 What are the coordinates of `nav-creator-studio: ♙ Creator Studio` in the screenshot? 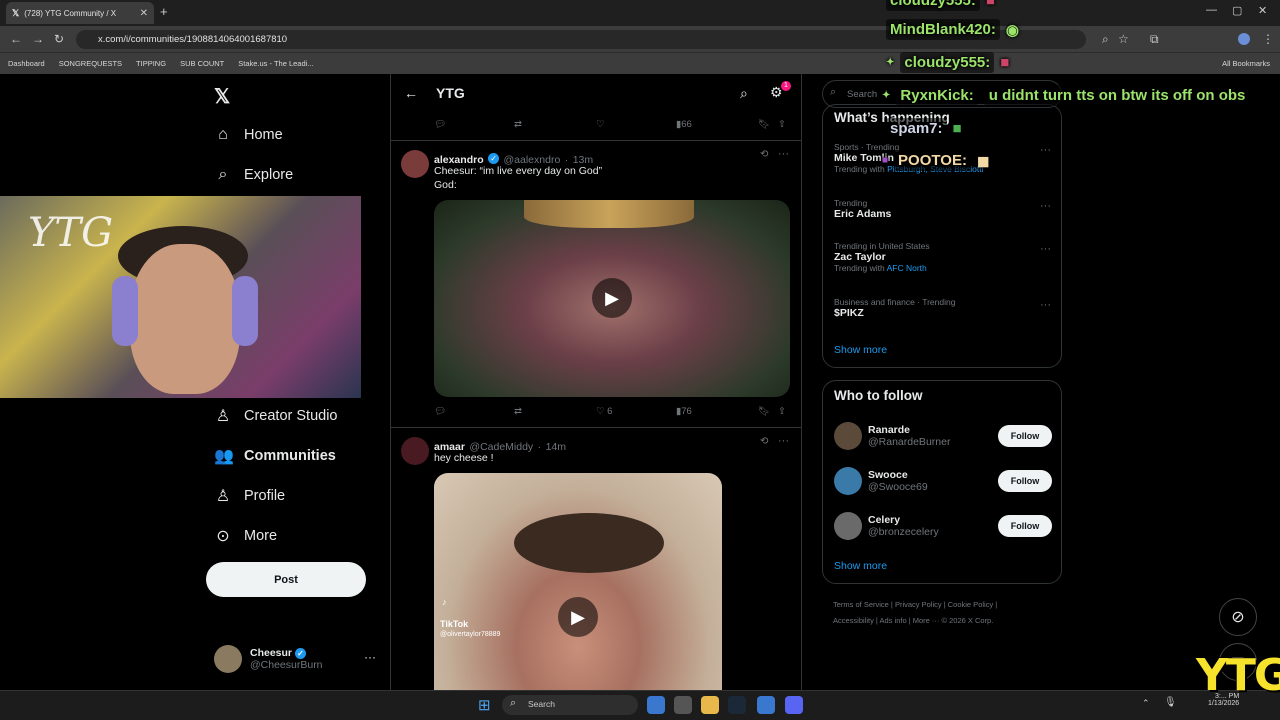 It's located at (276, 416).